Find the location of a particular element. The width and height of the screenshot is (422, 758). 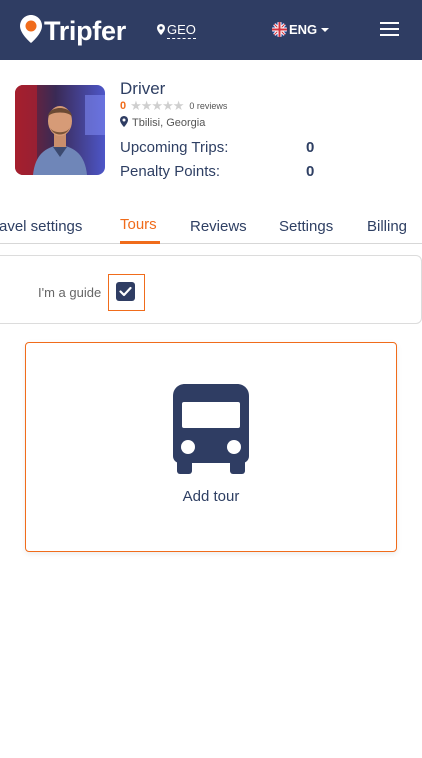

brand-logo: Tripfer is located at coordinates (73, 31).